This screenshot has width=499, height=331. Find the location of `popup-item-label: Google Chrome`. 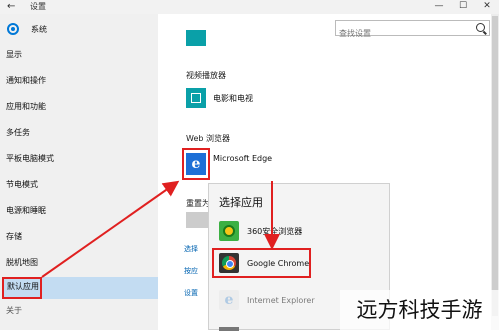

popup-item-label: Google Chrome is located at coordinates (278, 263).